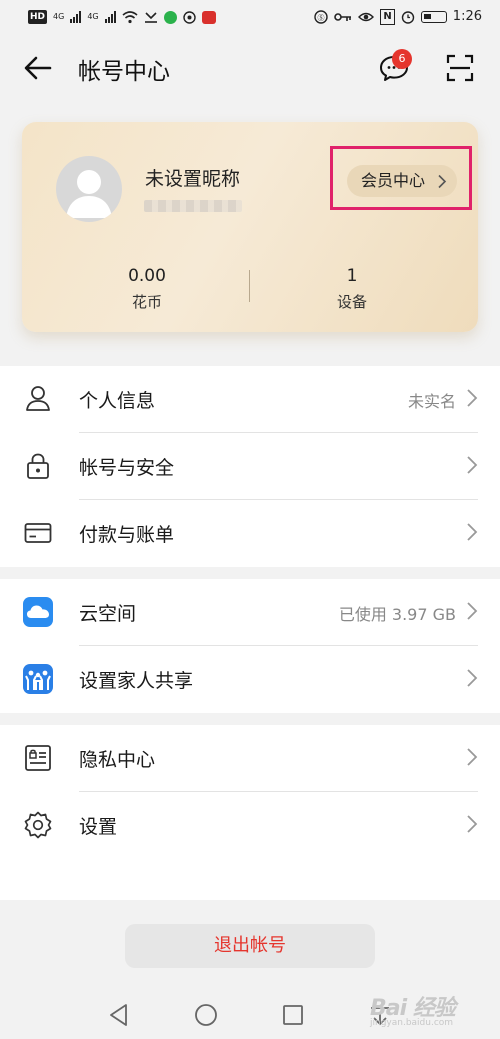  Describe the element at coordinates (250, 946) in the screenshot. I see `logout-button: 退出帐号` at that location.